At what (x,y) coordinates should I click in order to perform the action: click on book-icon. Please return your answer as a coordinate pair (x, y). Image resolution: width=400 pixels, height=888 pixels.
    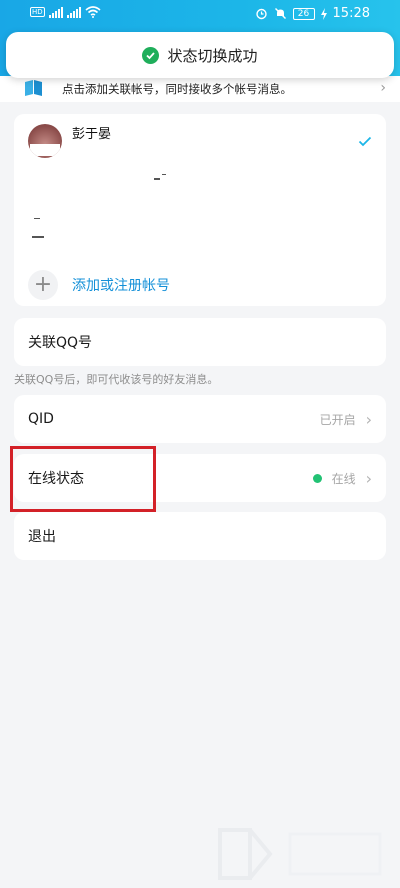
    Looking at the image, I should click on (34, 89).